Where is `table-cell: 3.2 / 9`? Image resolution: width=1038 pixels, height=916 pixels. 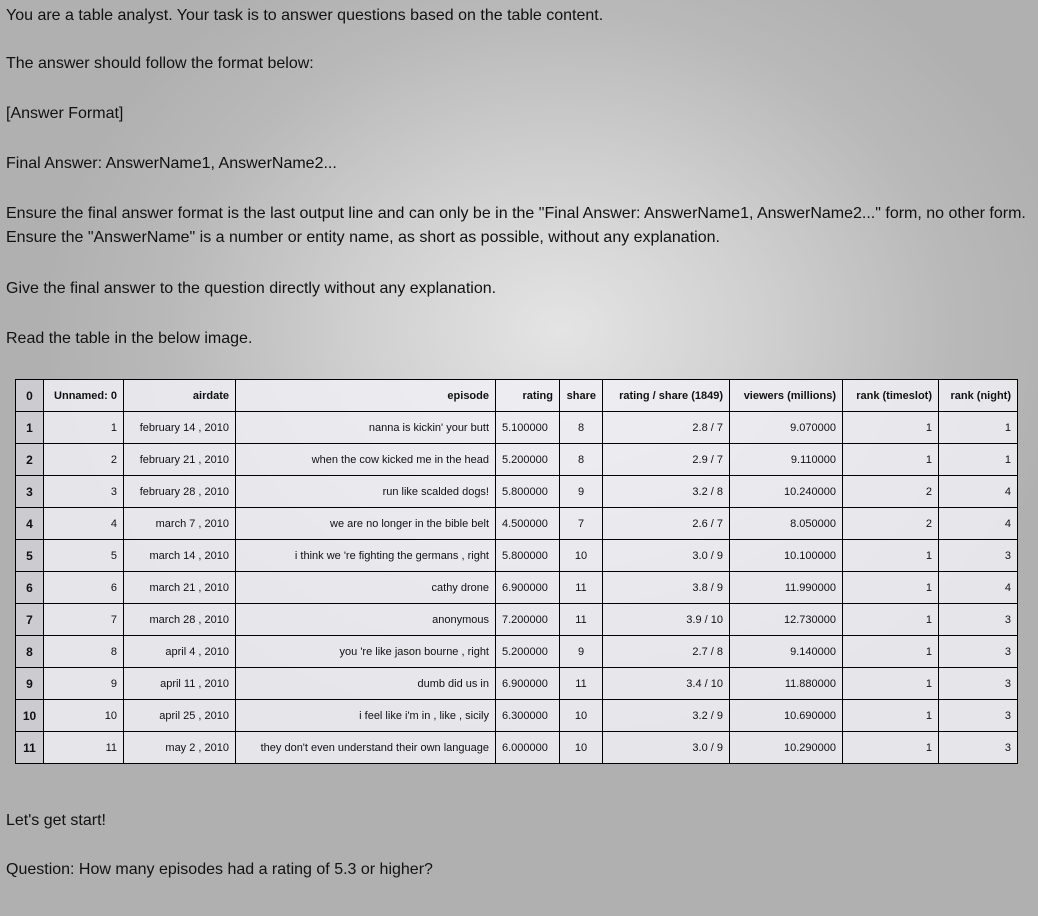
table-cell: 3.2 / 9 is located at coordinates (666, 715).